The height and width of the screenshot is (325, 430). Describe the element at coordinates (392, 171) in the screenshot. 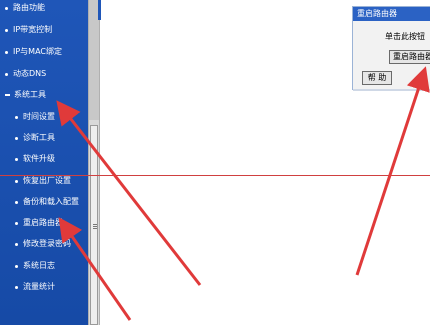

I see `arrow-to-reboot-button` at that location.